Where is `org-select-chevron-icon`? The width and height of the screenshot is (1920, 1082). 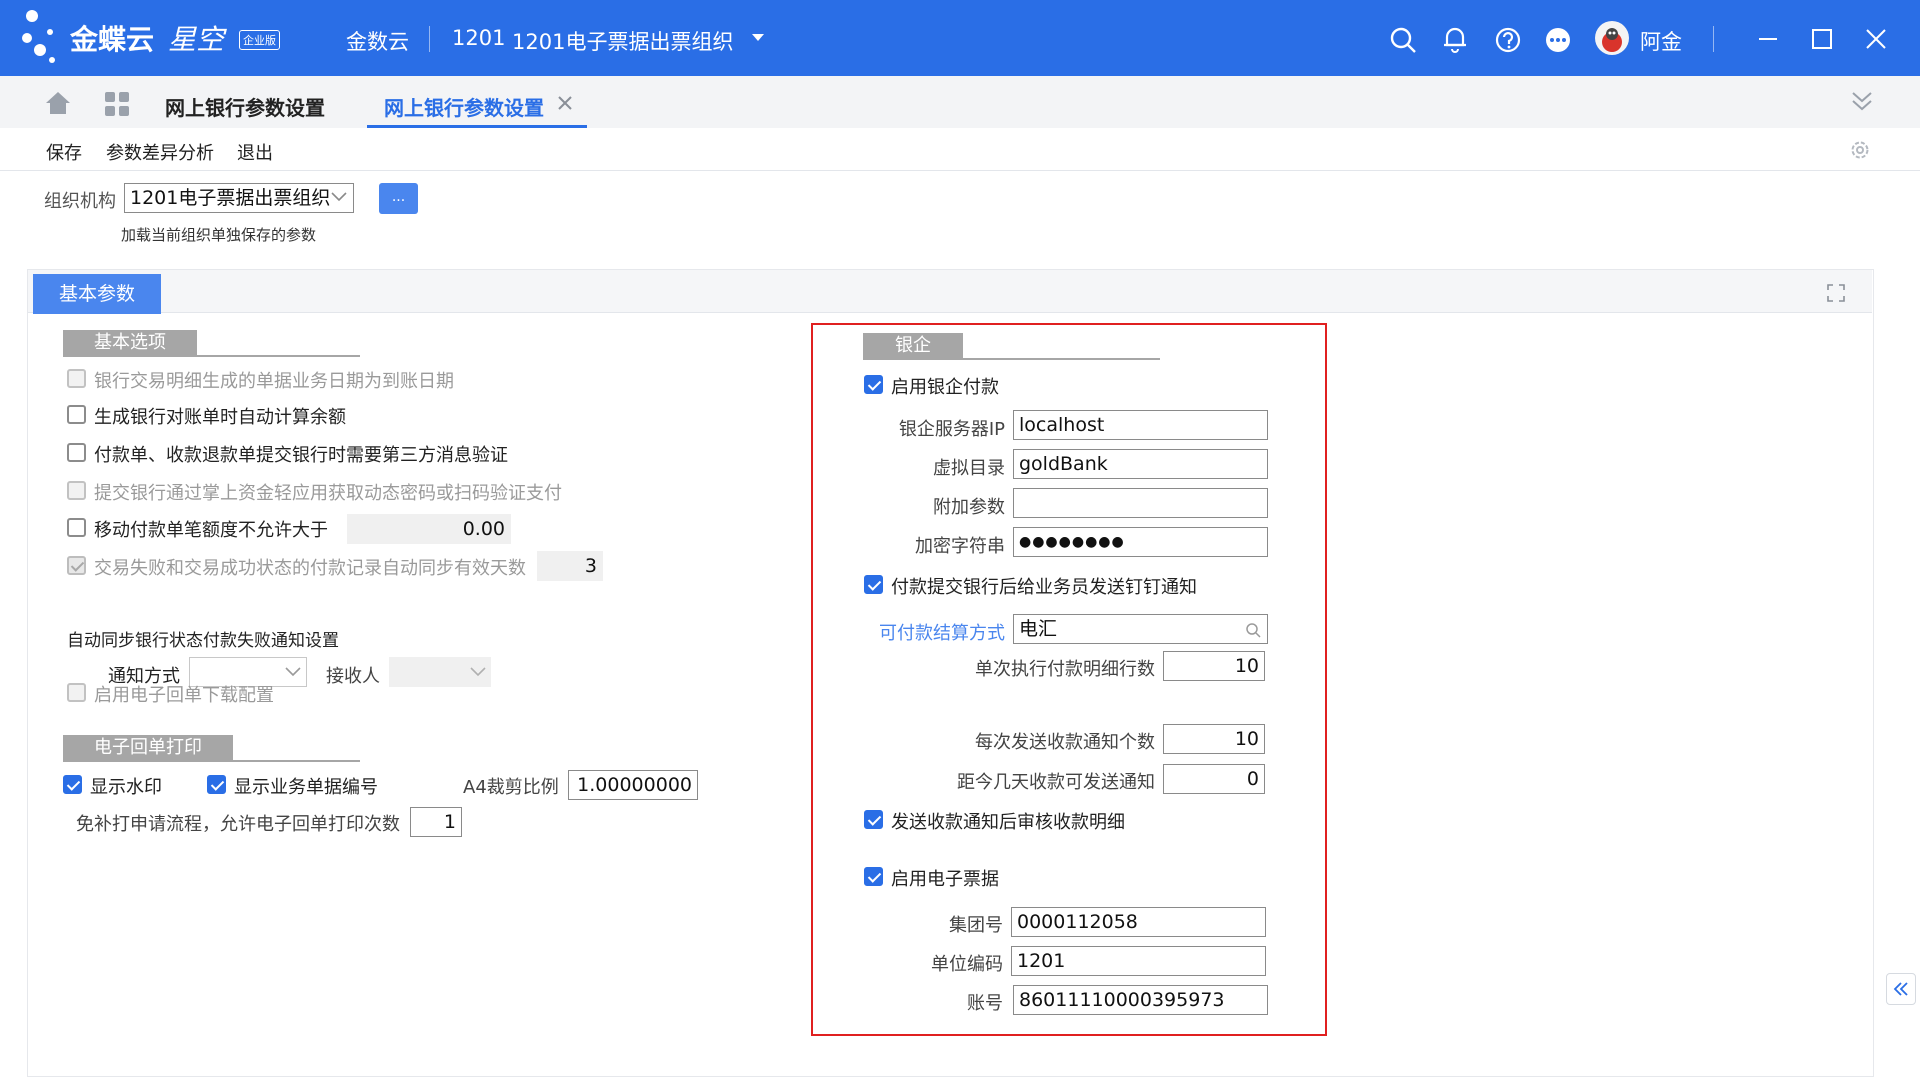
org-select-chevron-icon is located at coordinates (339, 197).